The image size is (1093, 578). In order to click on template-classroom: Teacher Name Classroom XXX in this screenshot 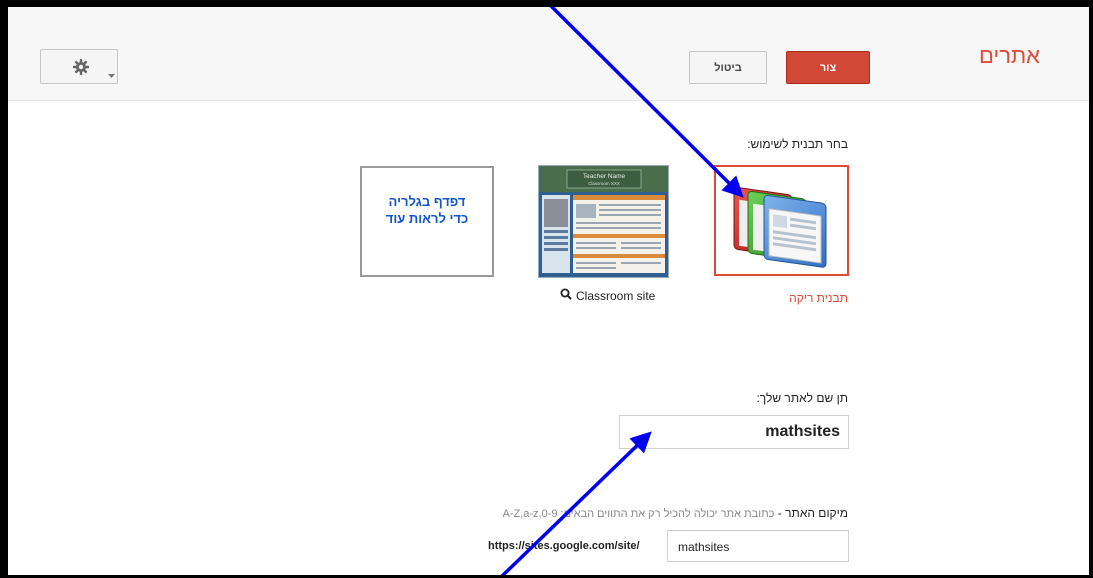, I will do `click(603, 221)`.